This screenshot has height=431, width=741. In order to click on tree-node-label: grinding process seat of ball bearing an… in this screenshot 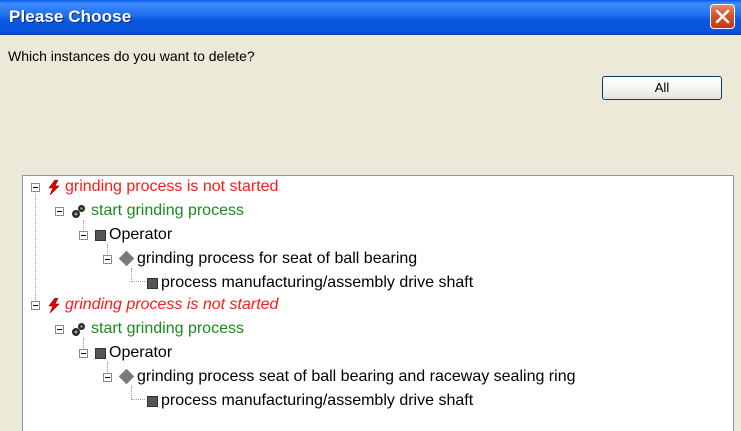, I will do `click(356, 376)`.